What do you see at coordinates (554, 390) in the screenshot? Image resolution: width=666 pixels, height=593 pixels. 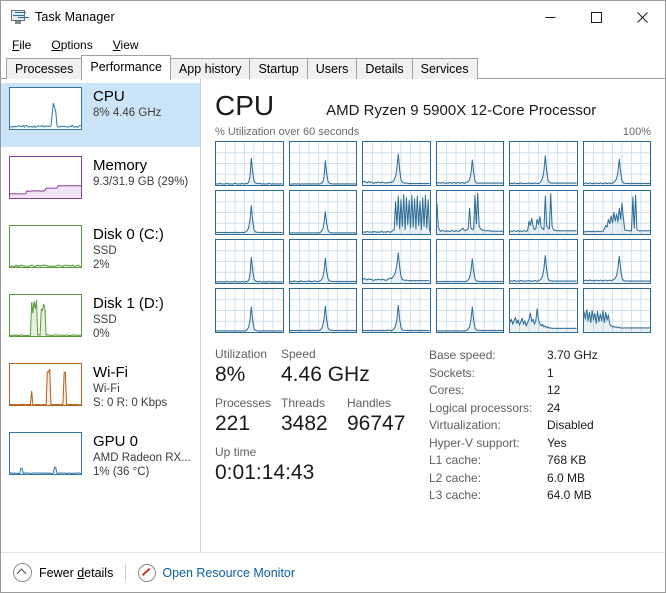 I see `spec-value: 12` at bounding box center [554, 390].